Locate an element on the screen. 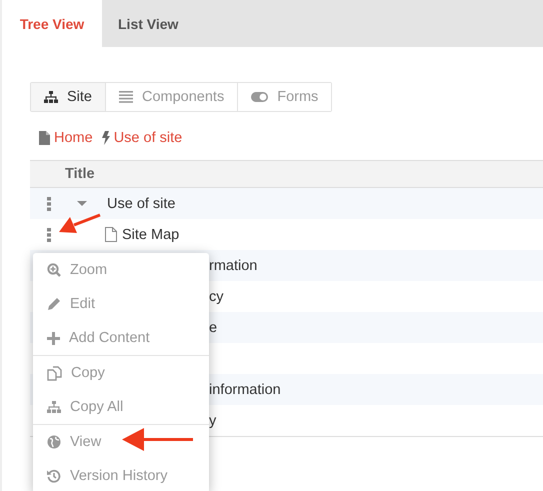  tree-item: Site Map is located at coordinates (151, 234).